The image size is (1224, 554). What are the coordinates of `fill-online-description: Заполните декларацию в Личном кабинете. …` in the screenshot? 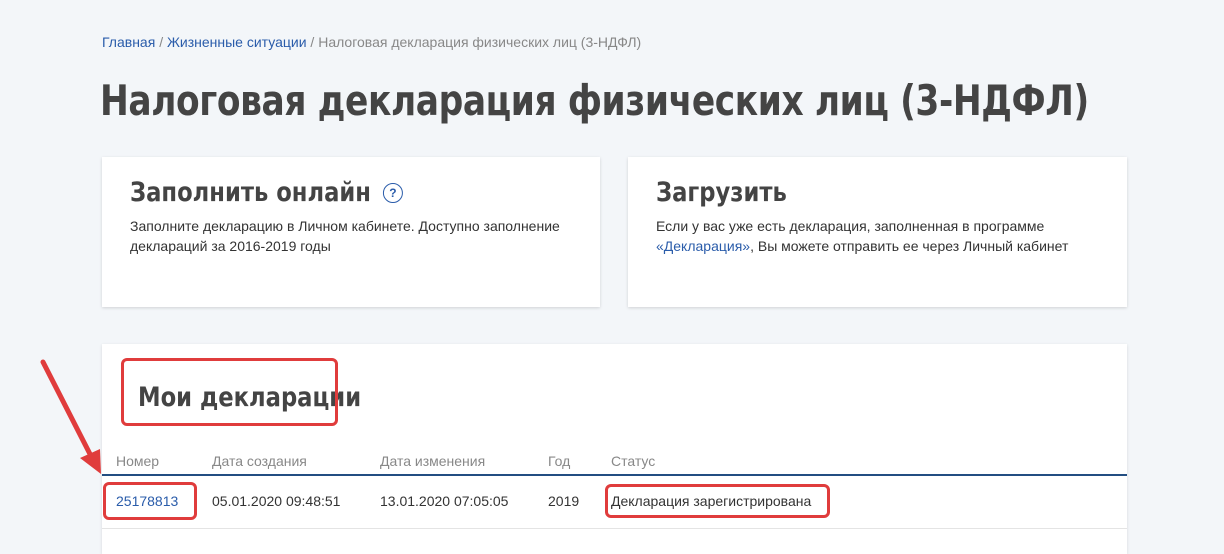 It's located at (345, 236).